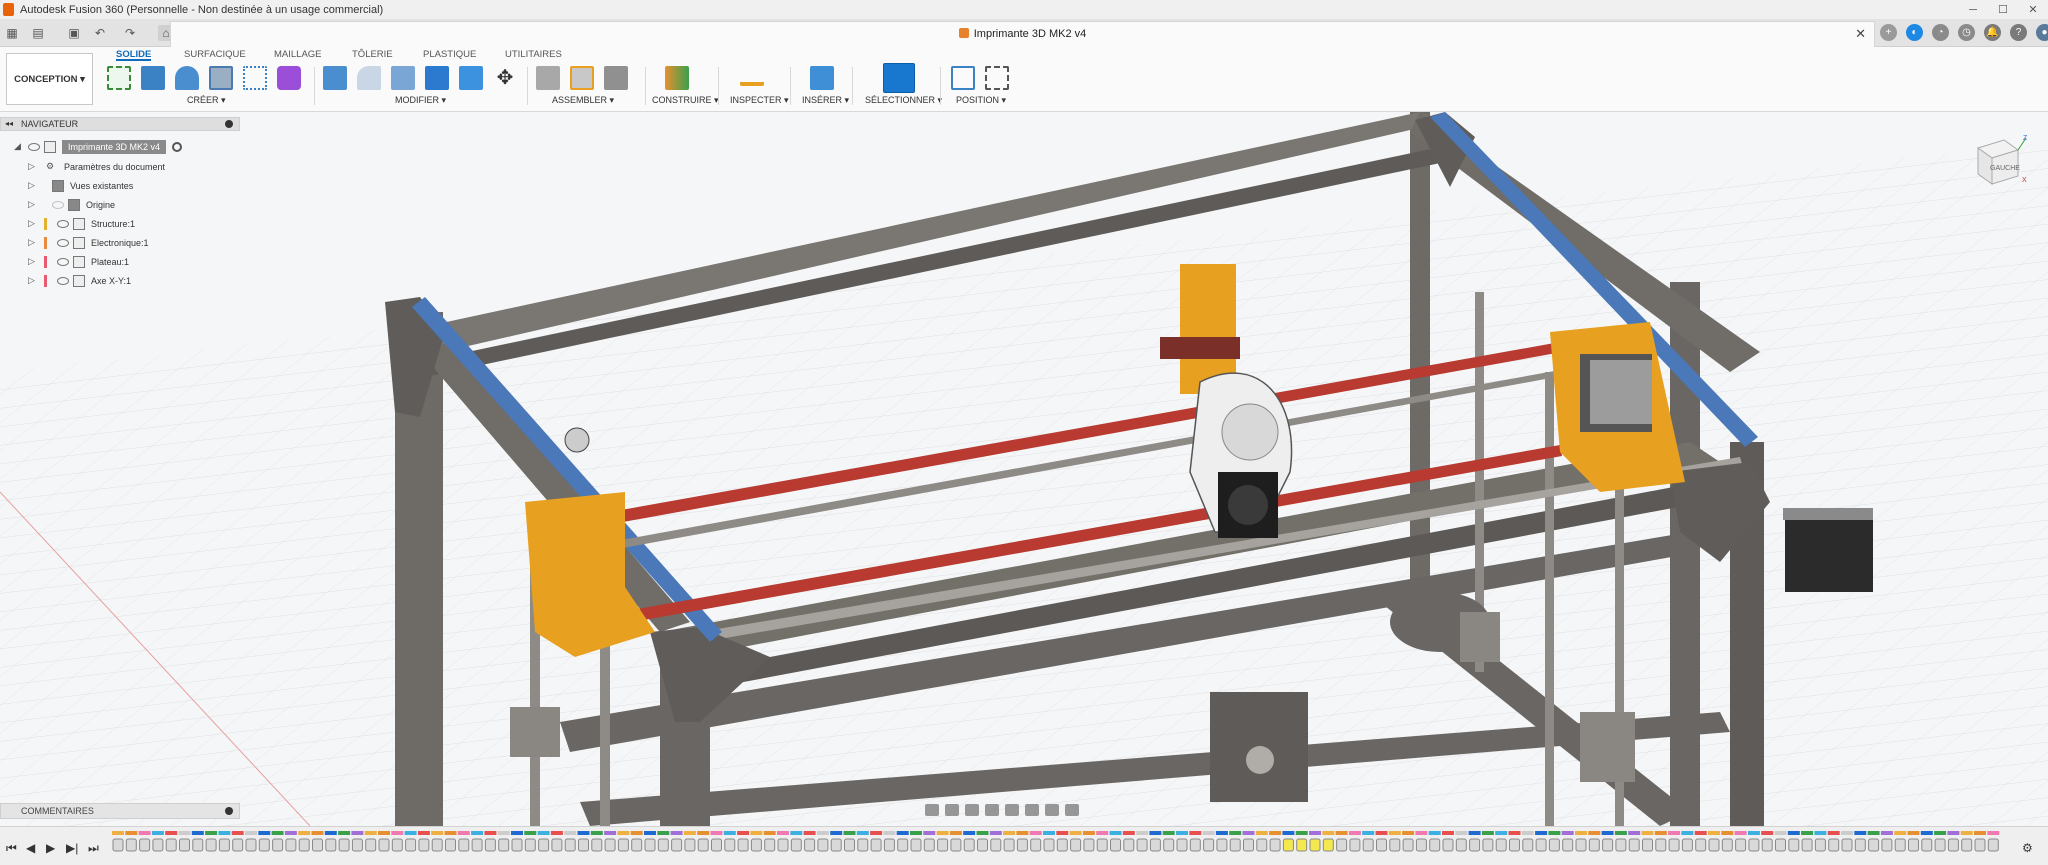 This screenshot has width=2048, height=865. Describe the element at coordinates (12, 33) in the screenshot. I see `app-grid-icon: ▦` at that location.